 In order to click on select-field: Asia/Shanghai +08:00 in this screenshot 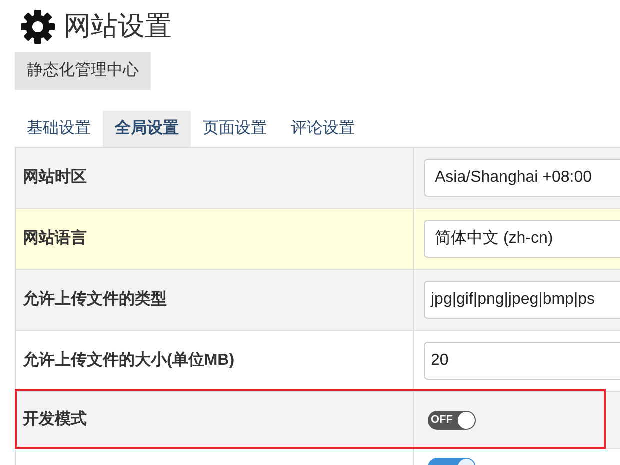, I will do `click(522, 178)`.